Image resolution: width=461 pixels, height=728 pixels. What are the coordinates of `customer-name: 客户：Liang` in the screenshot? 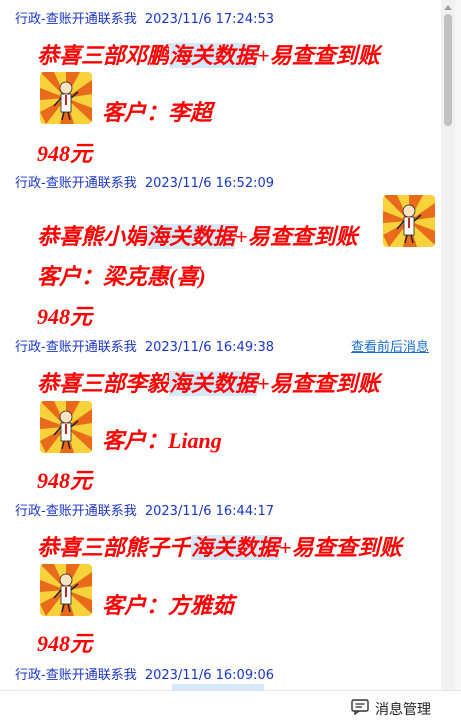 It's located at (162, 440).